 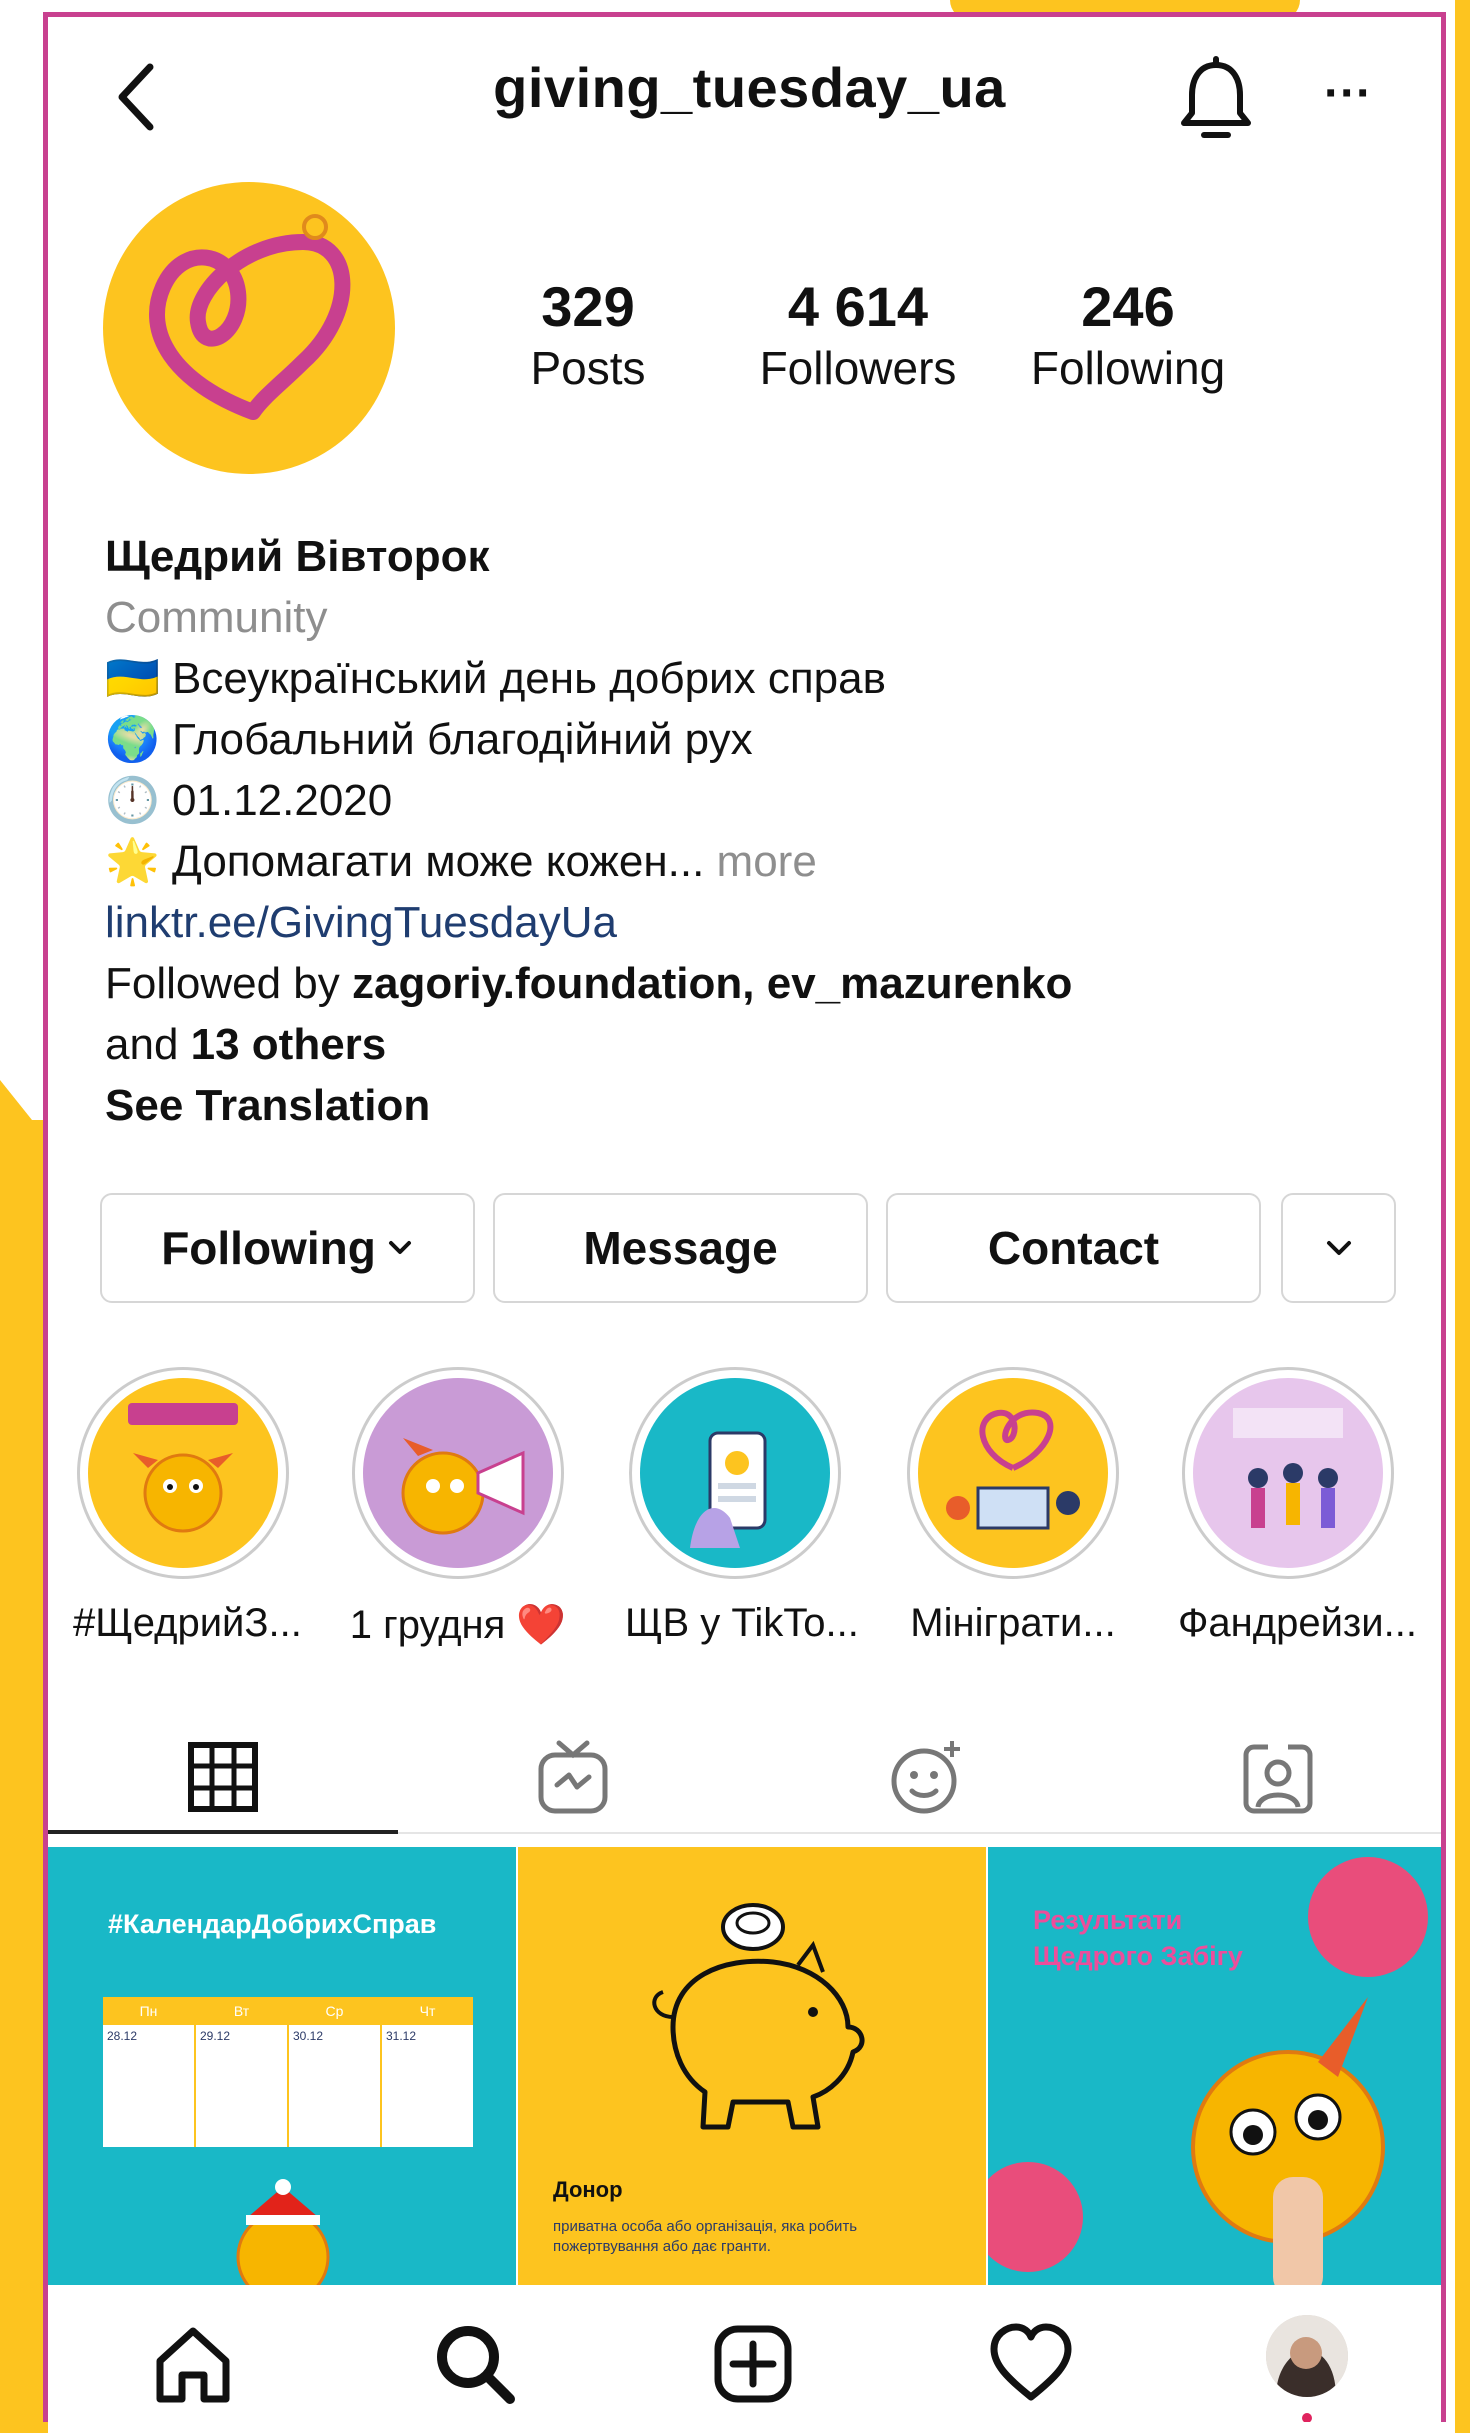 I want to click on effects-icon, so click(x=926, y=1777).